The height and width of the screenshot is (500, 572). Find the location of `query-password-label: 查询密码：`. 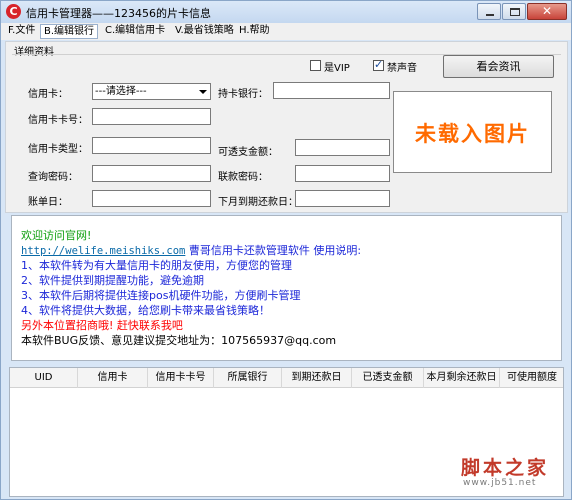

query-password-label: 查询密码： is located at coordinates (53, 177).